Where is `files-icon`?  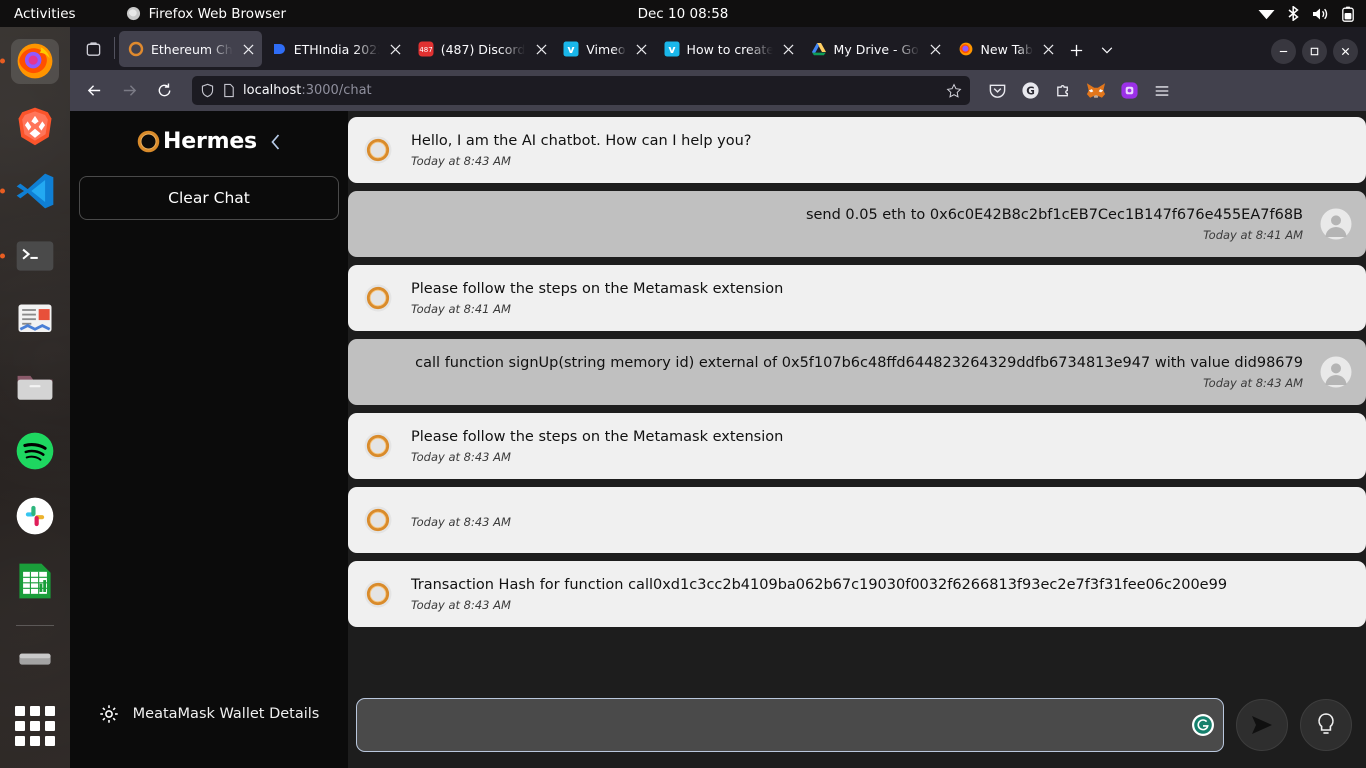
files-icon is located at coordinates (35, 387).